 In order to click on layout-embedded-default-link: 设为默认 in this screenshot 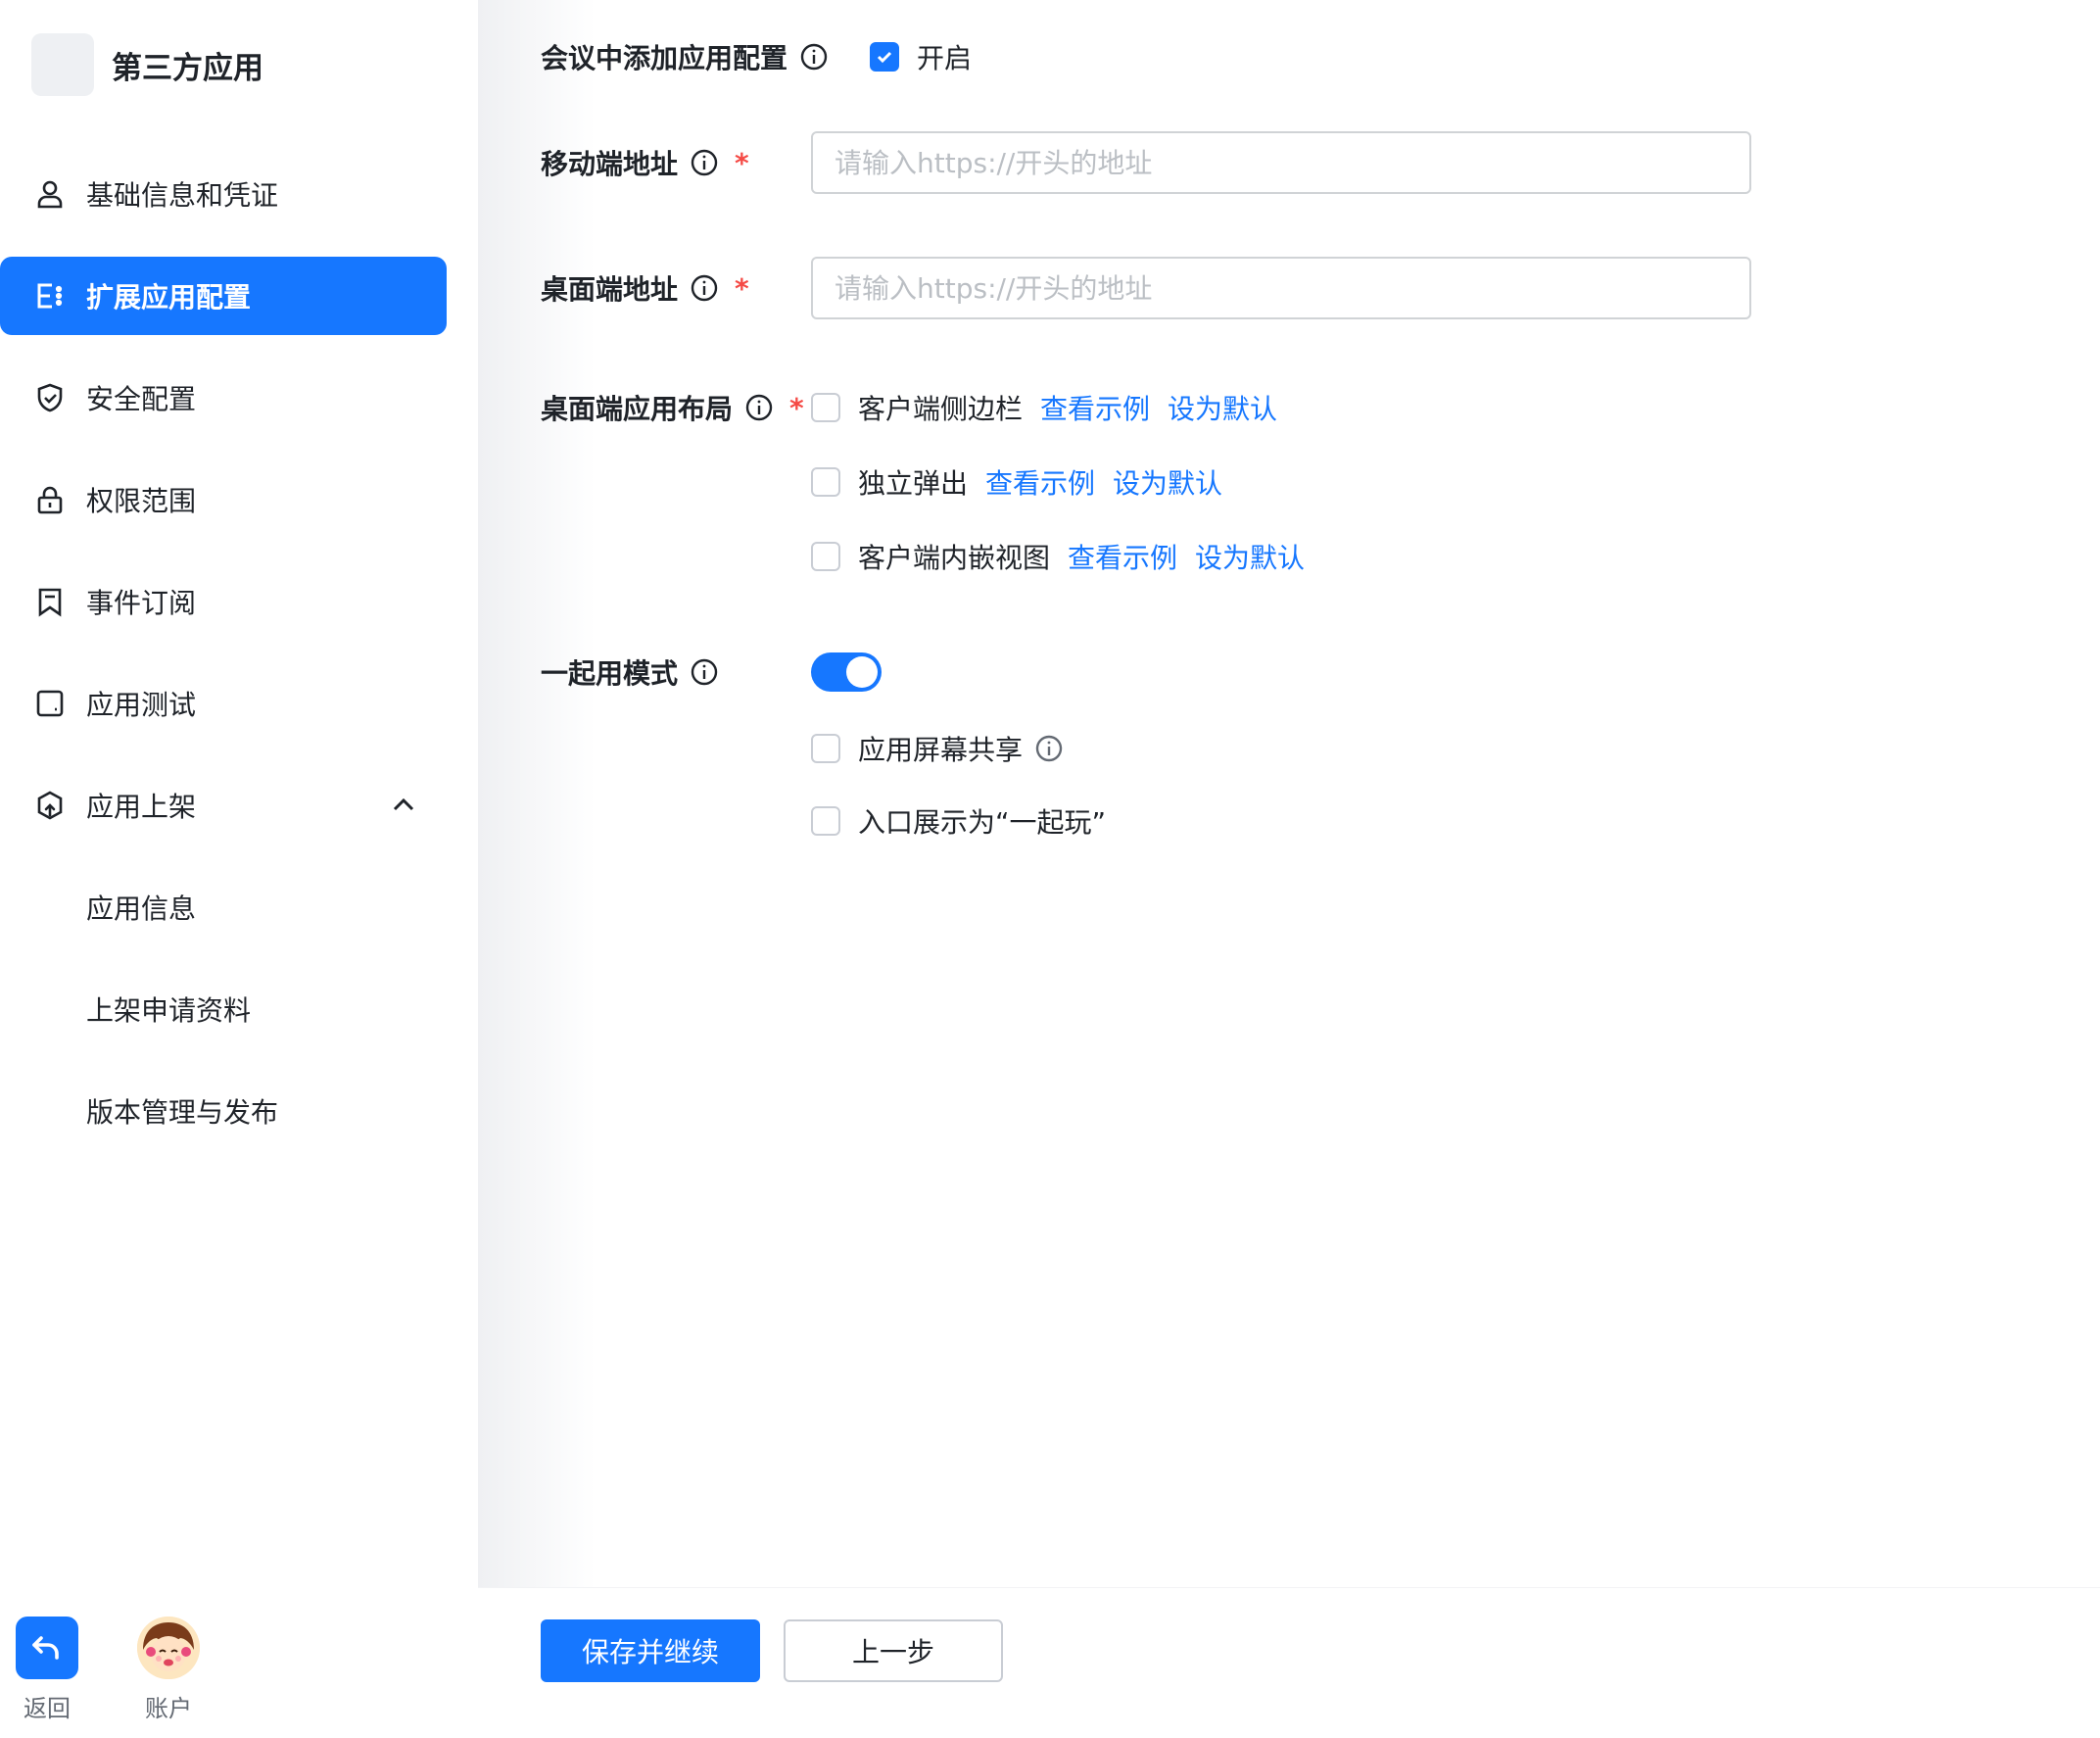, I will do `click(1250, 556)`.